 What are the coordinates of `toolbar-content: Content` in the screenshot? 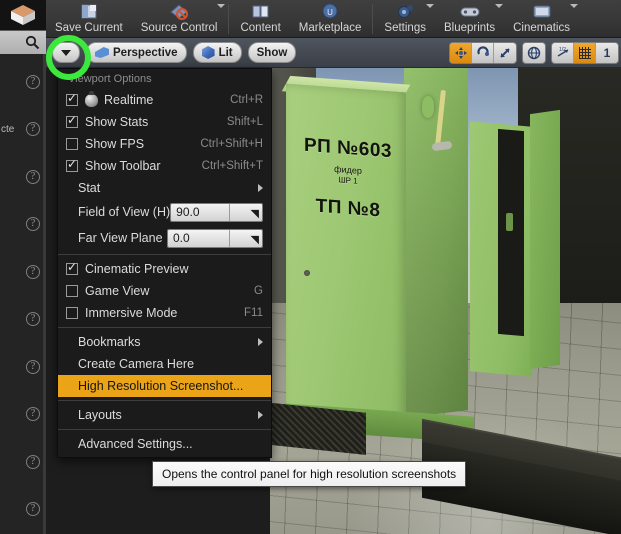 It's located at (260, 18).